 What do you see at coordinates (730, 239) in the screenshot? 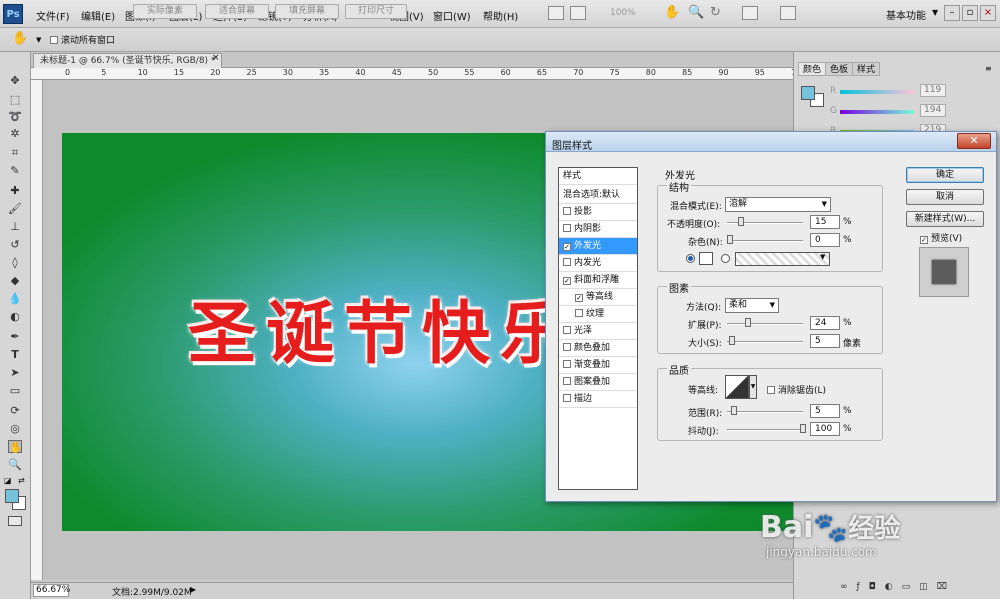
I see `noise-slider-thumb` at bounding box center [730, 239].